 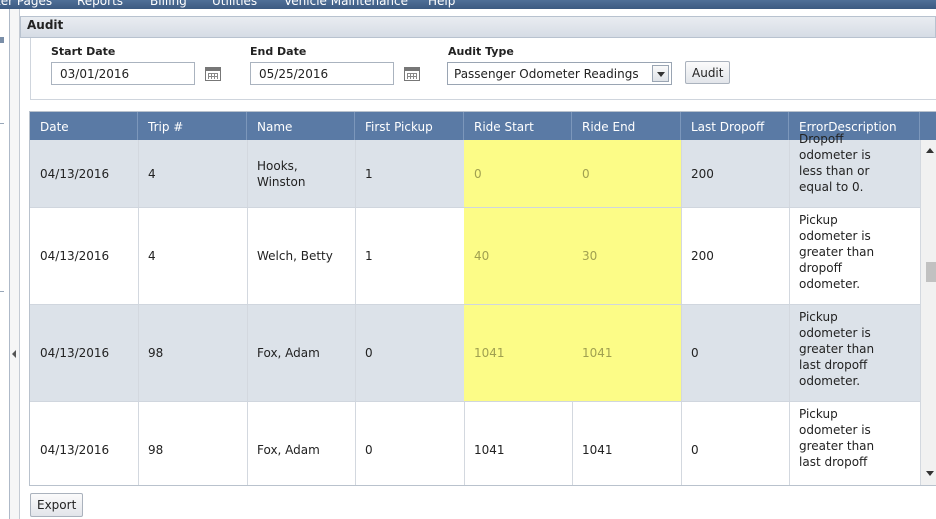 What do you see at coordinates (708, 72) in the screenshot?
I see `audit-button: Audit` at bounding box center [708, 72].